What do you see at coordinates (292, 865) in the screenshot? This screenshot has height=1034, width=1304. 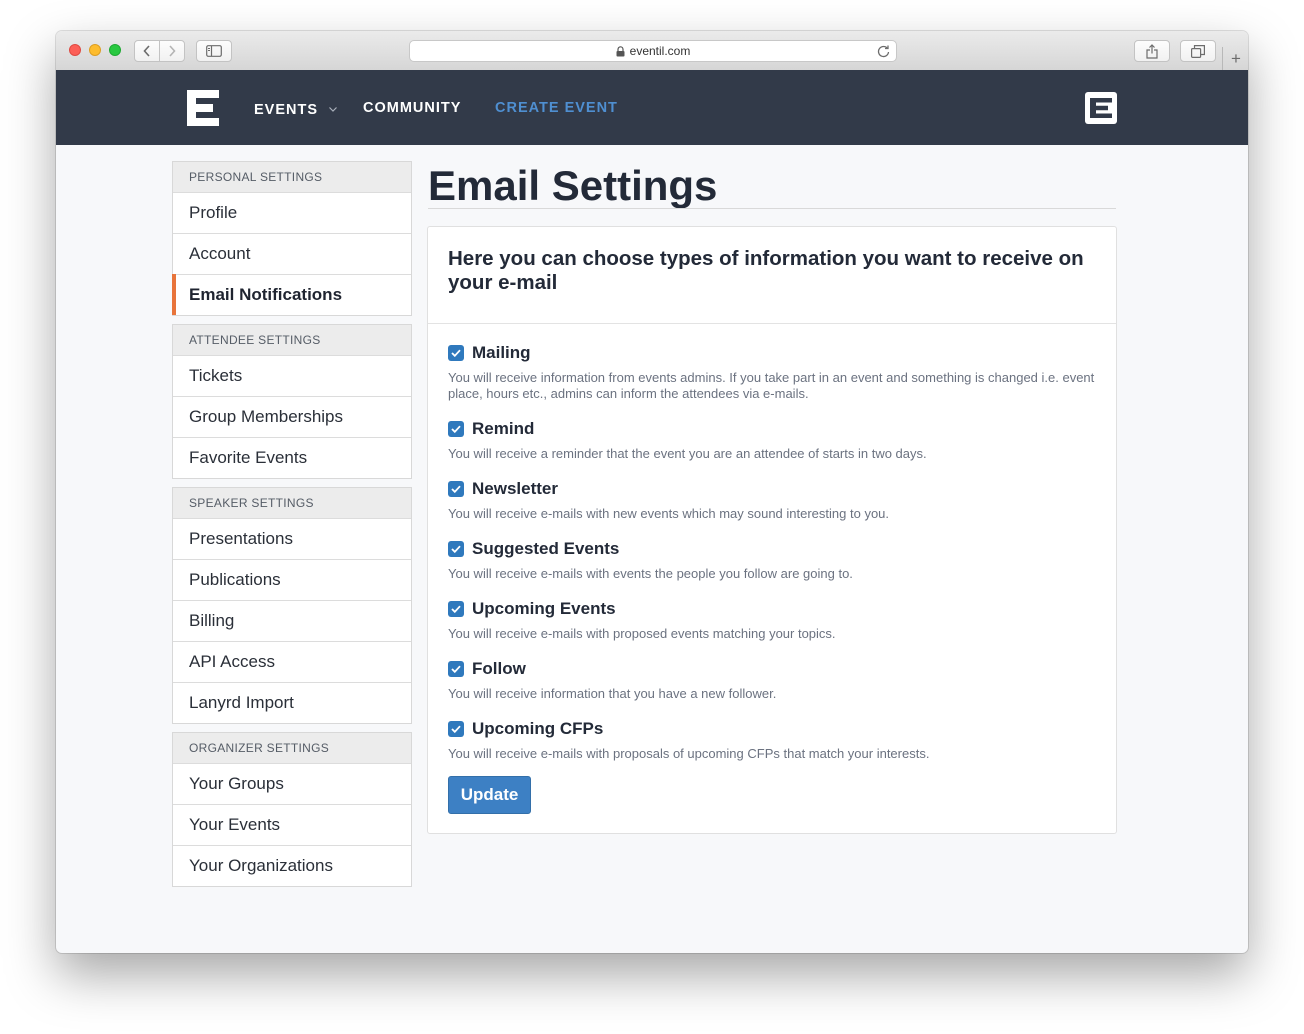 I see `sidebar-item-your-organizations: Your Organizations` at bounding box center [292, 865].